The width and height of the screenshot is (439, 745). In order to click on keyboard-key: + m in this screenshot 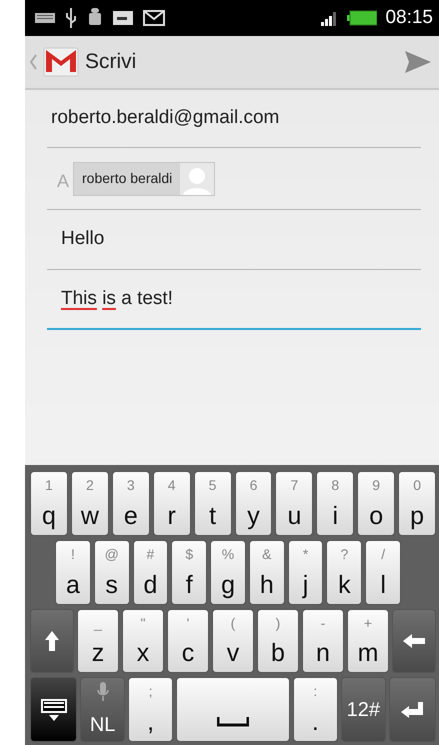, I will do `click(368, 641)`.